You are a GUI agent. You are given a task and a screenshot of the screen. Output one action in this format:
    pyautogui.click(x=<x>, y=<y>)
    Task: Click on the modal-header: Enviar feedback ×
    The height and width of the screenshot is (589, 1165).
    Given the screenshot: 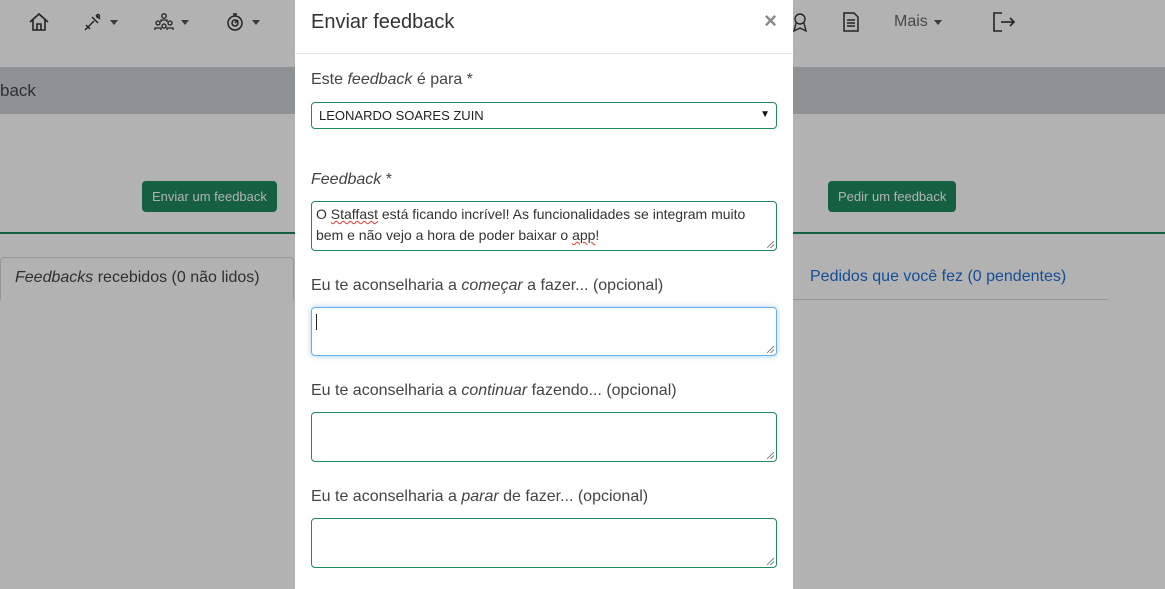 What is the action you would take?
    pyautogui.click(x=544, y=27)
    